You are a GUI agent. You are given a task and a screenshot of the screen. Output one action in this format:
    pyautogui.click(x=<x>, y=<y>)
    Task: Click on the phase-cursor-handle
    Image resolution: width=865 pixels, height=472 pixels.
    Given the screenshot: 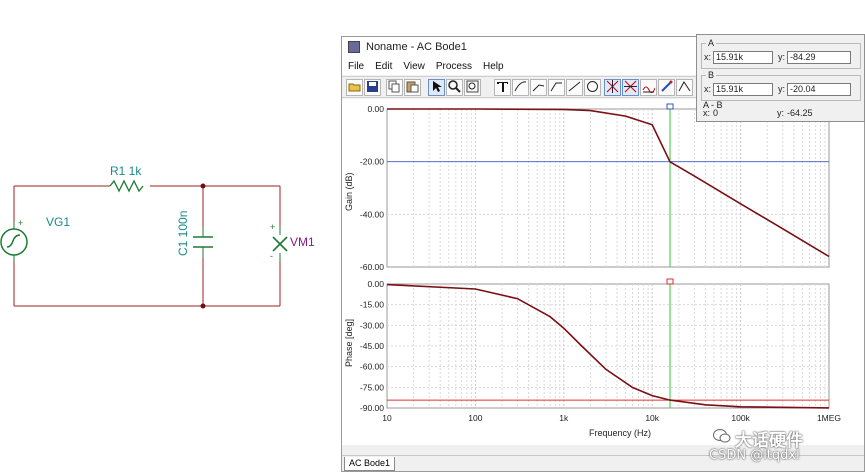 What is the action you would take?
    pyautogui.click(x=670, y=281)
    